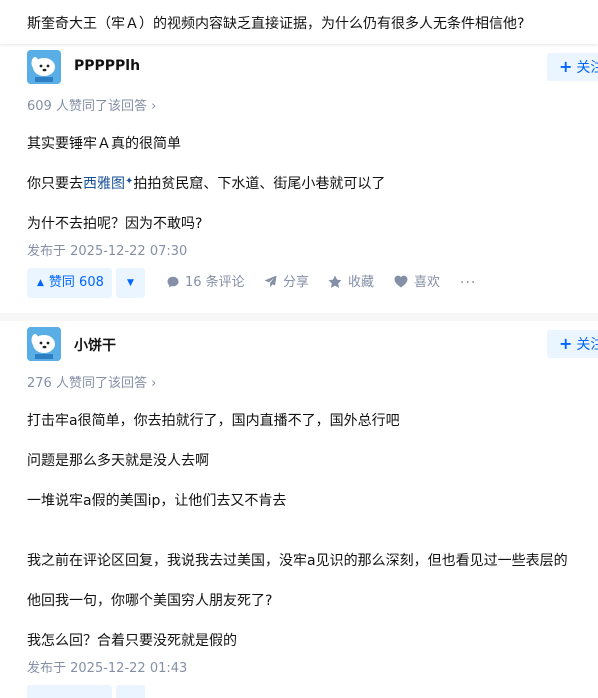  I want to click on question-header: 斯奎奇大王（牢Ａ）的视频内容缺乏直接证据，为什么仍有很多人无条件相信他?, so click(299, 22).